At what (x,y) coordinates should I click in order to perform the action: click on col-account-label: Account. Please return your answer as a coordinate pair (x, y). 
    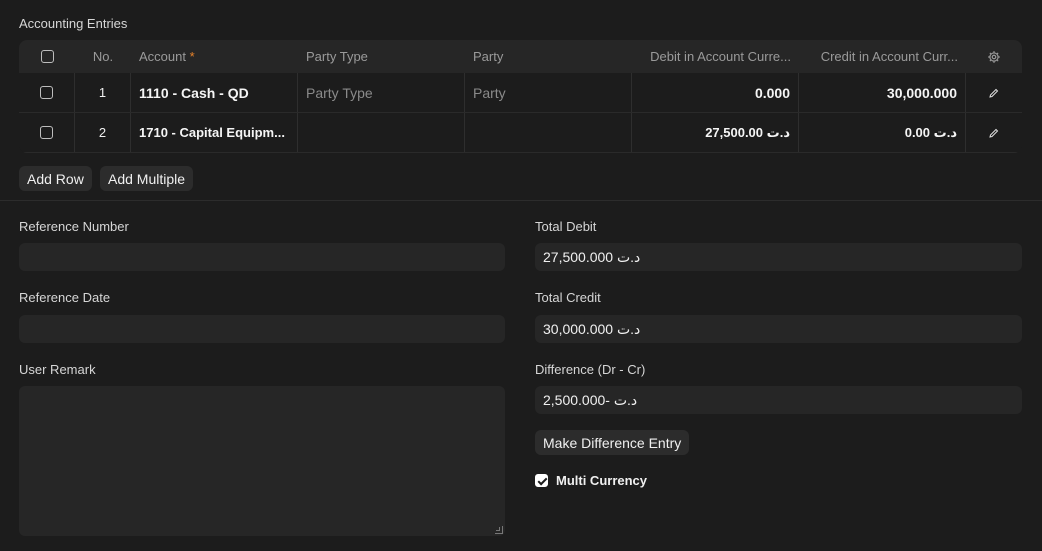
    Looking at the image, I should click on (162, 56).